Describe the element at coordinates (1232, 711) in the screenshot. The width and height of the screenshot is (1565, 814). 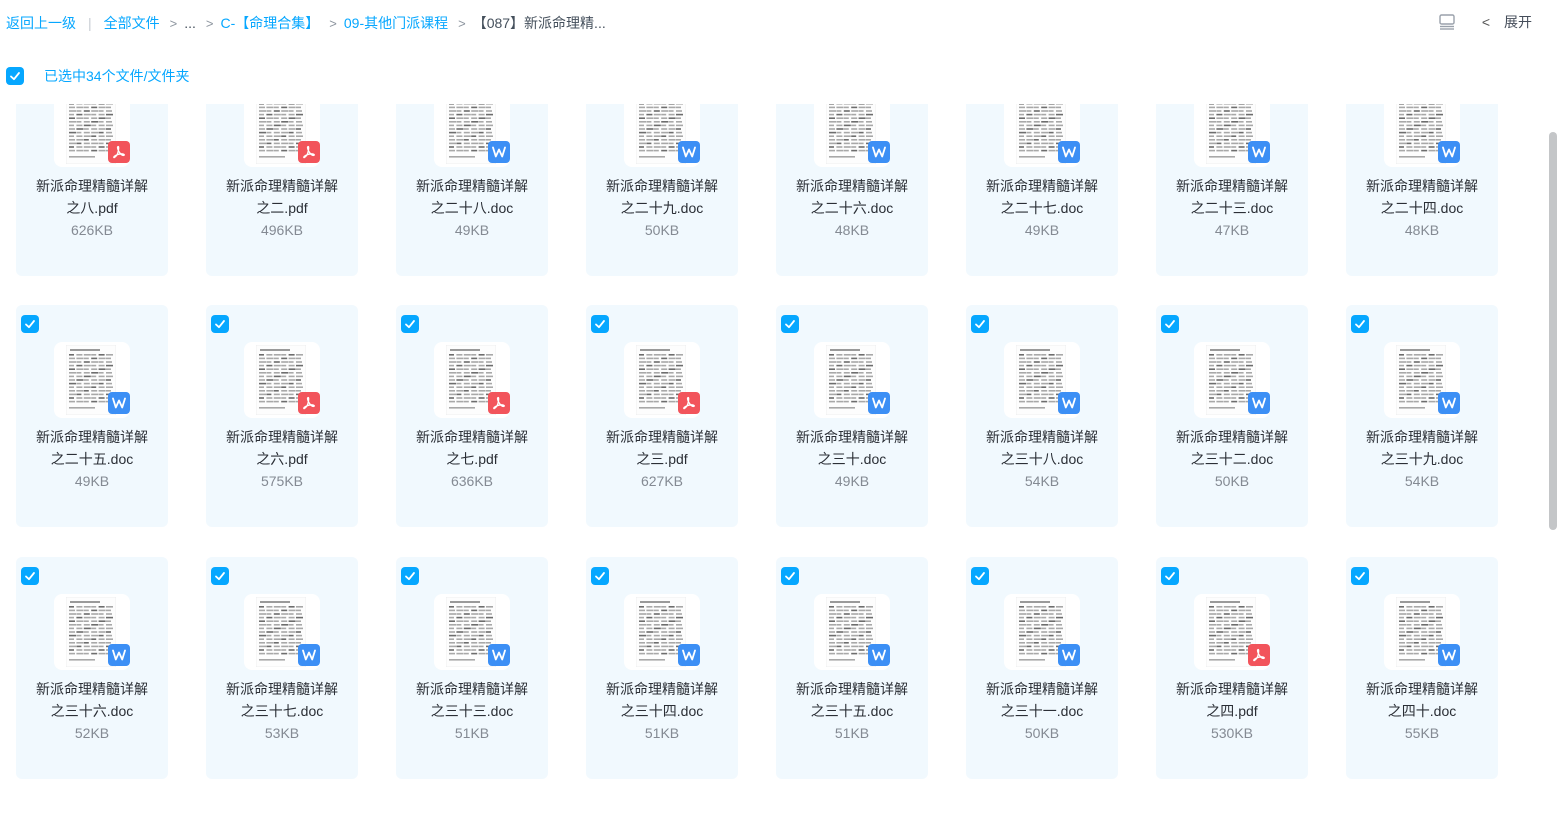
I see `file-name-line2: 之四.pdf` at that location.